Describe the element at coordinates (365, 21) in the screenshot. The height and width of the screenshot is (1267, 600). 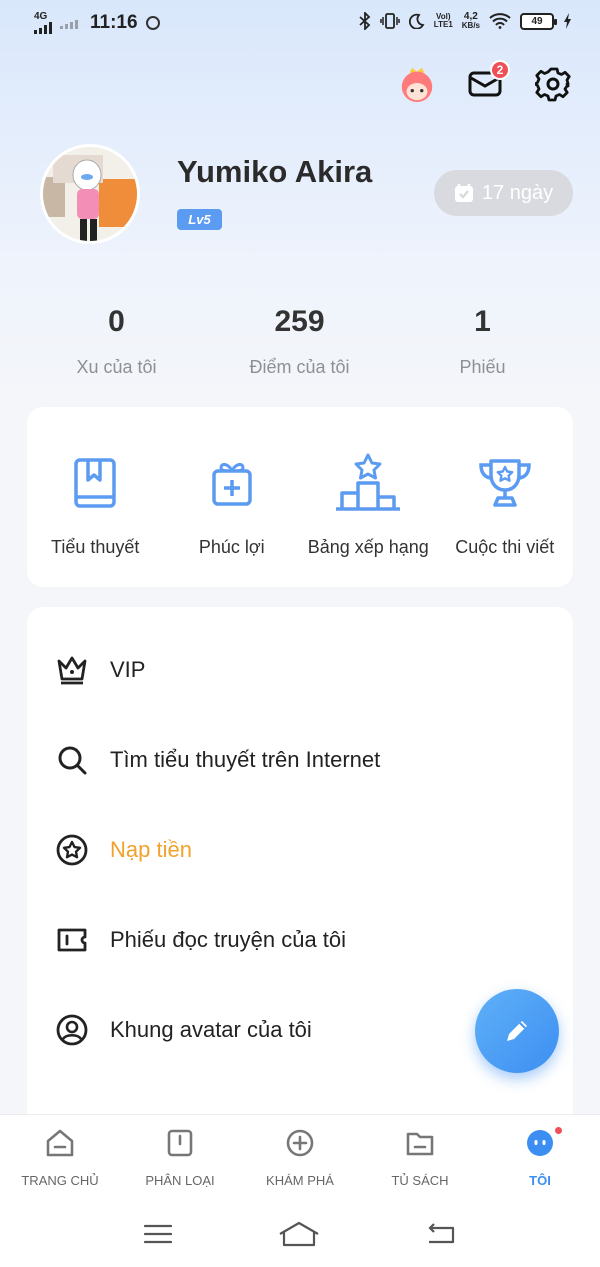
I see `bluetooth-icon` at that location.